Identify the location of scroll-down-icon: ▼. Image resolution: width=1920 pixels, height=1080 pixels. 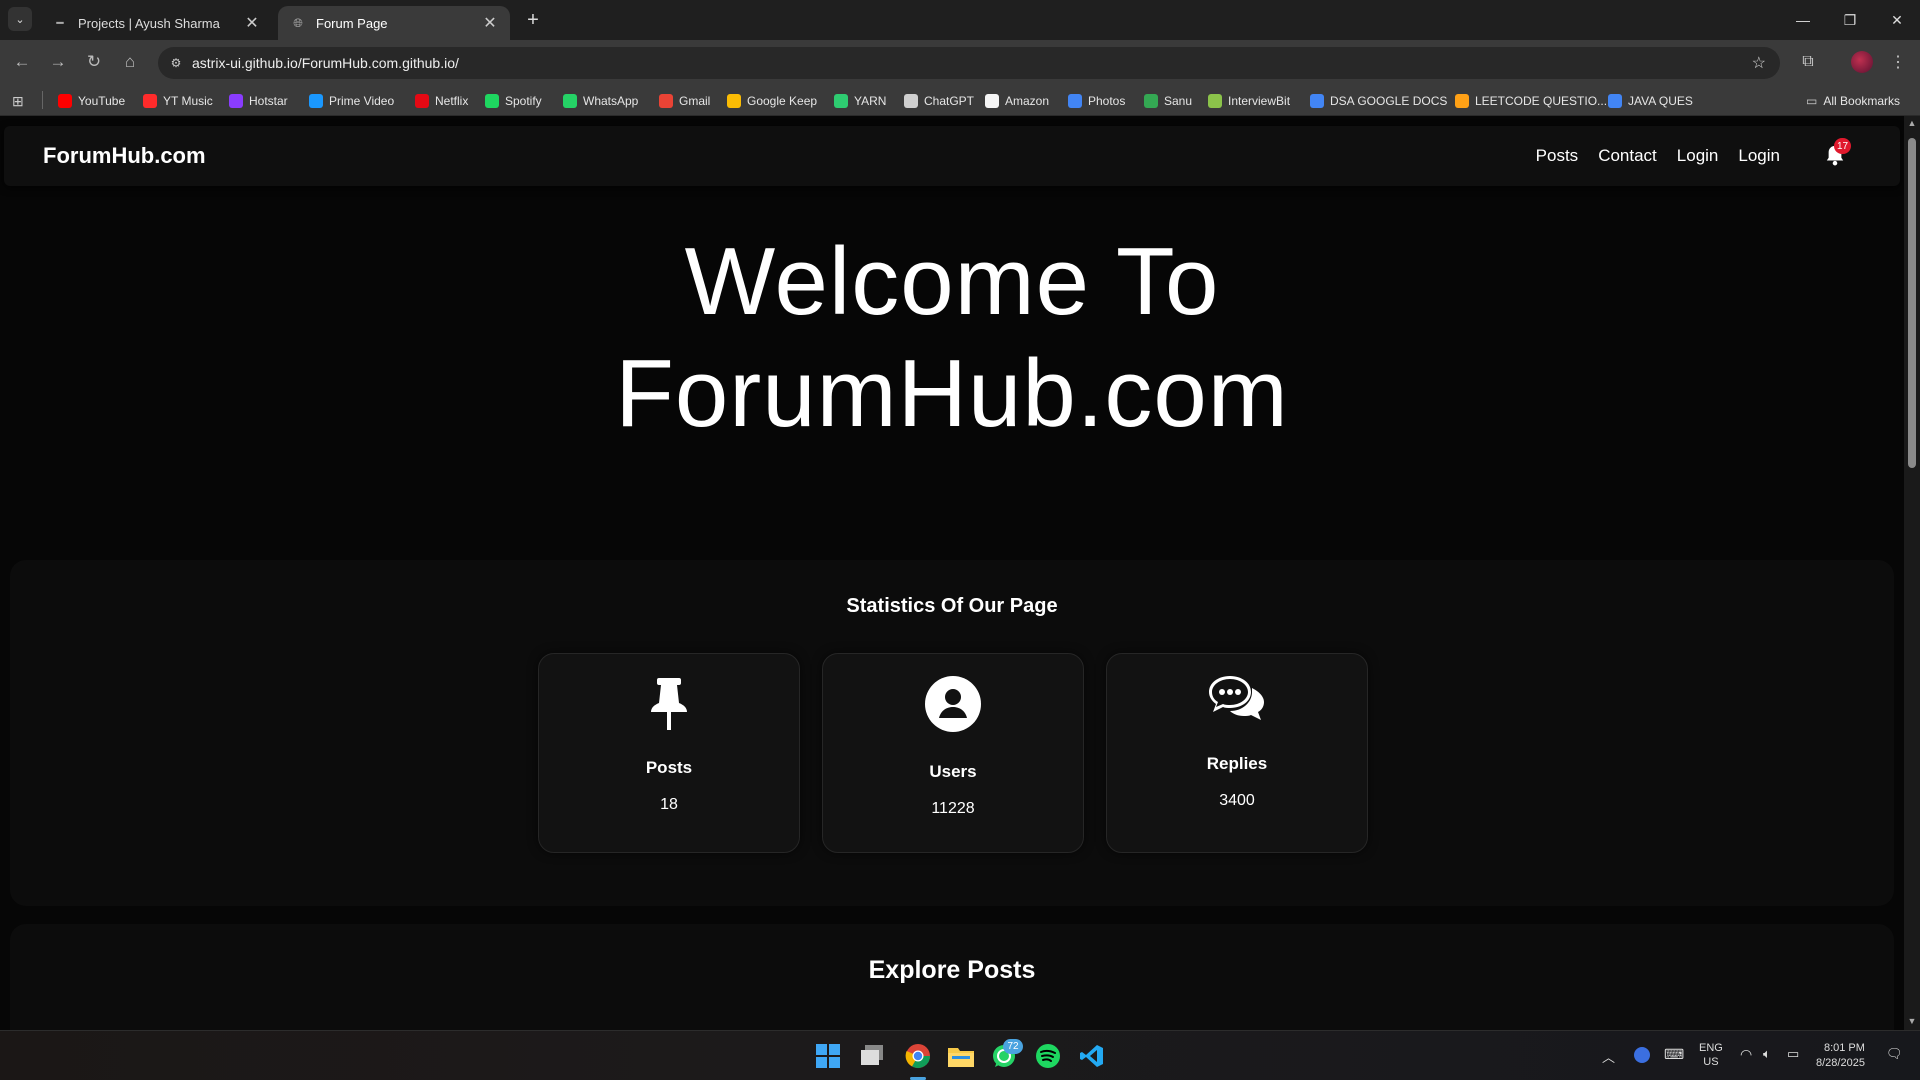
(1912, 1021).